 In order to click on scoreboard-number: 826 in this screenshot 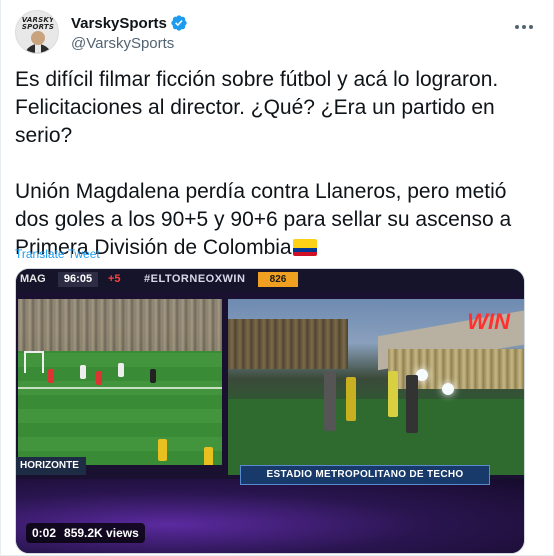, I will do `click(278, 279)`.